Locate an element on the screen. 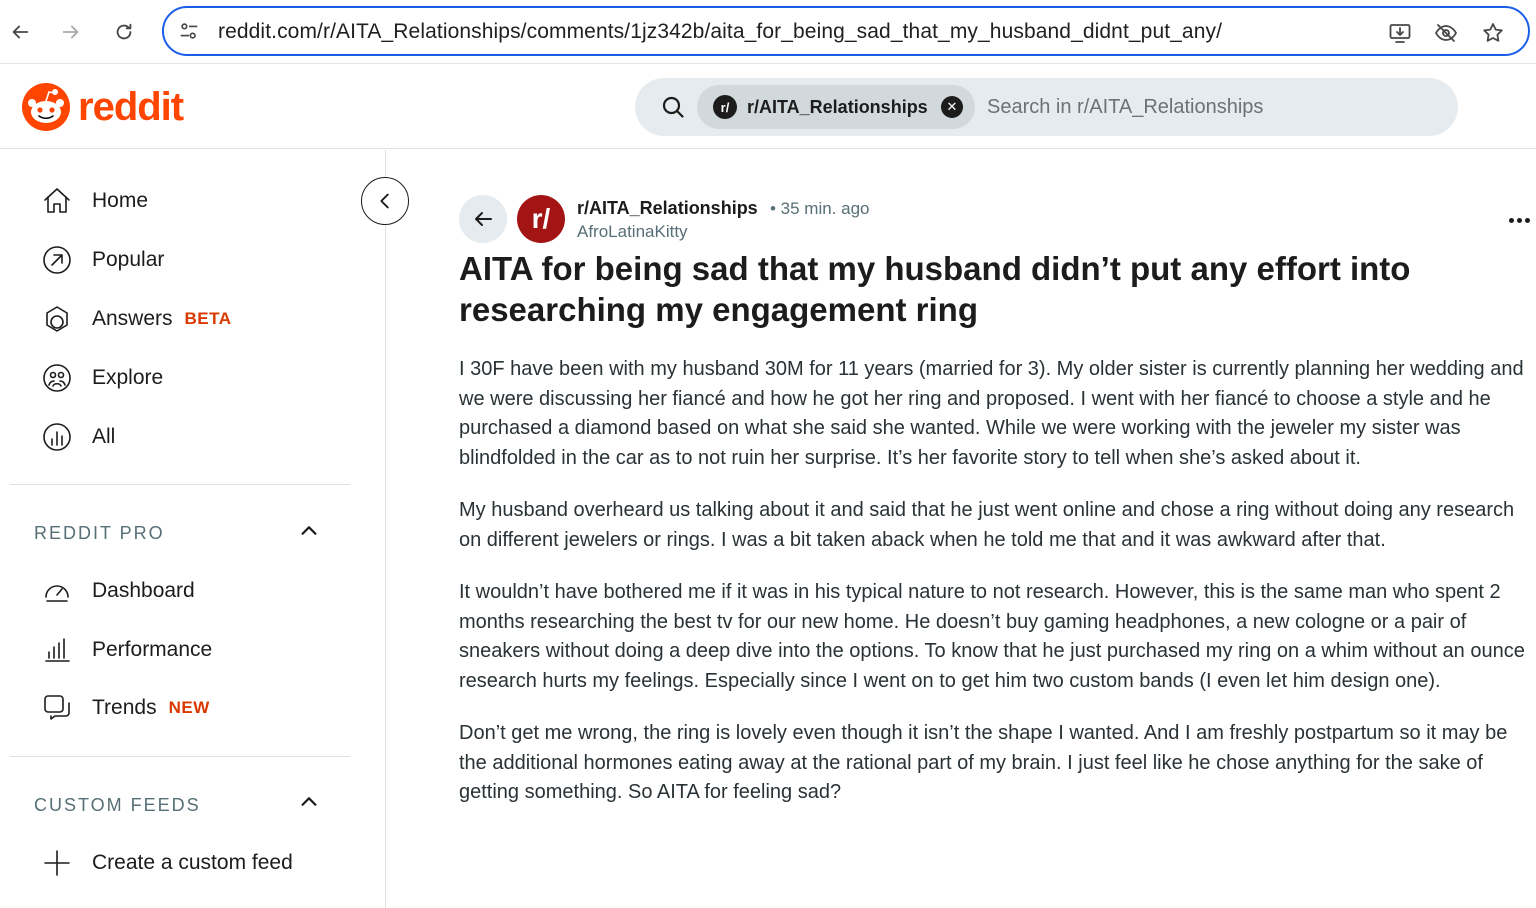  sidebar-item-label: Performance is located at coordinates (152, 649).